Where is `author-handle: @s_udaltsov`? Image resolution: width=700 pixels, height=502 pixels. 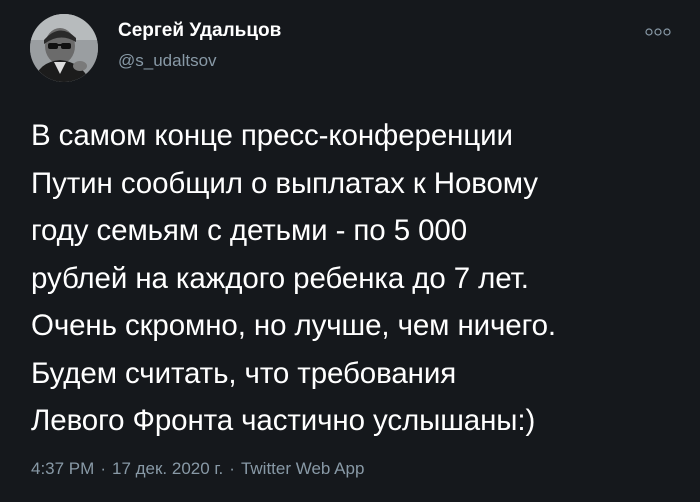 author-handle: @s_udaltsov is located at coordinates (199, 61).